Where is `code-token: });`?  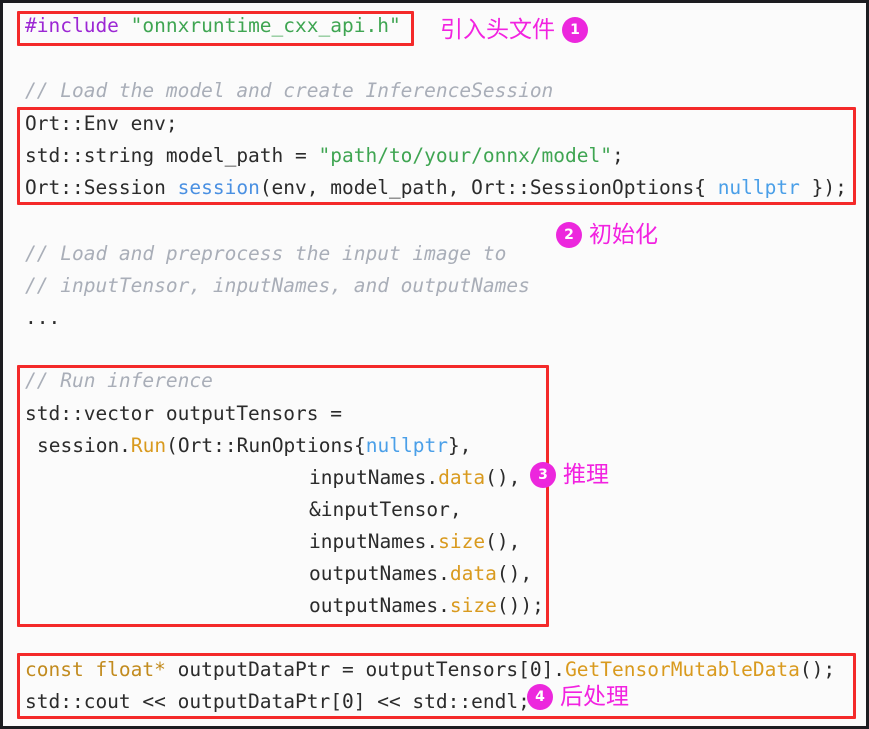 code-token: }); is located at coordinates (823, 187).